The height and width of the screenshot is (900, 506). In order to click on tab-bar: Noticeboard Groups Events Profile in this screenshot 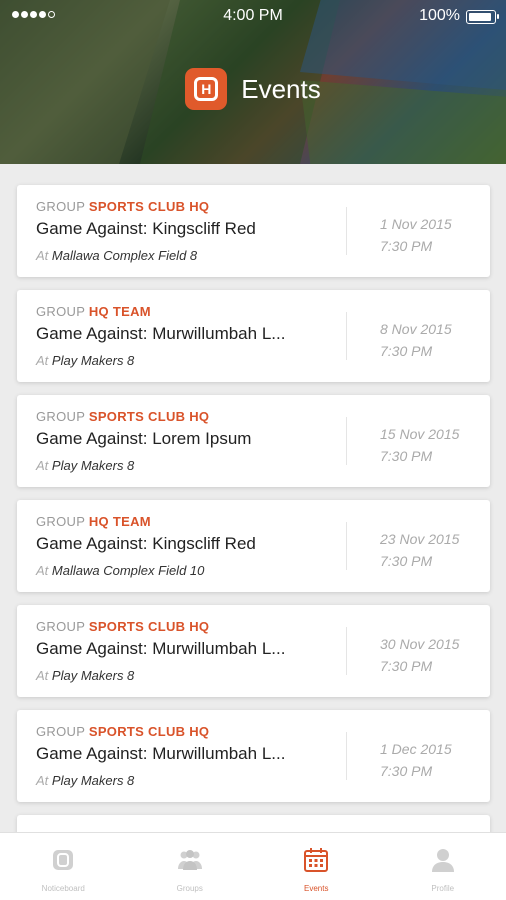, I will do `click(253, 866)`.